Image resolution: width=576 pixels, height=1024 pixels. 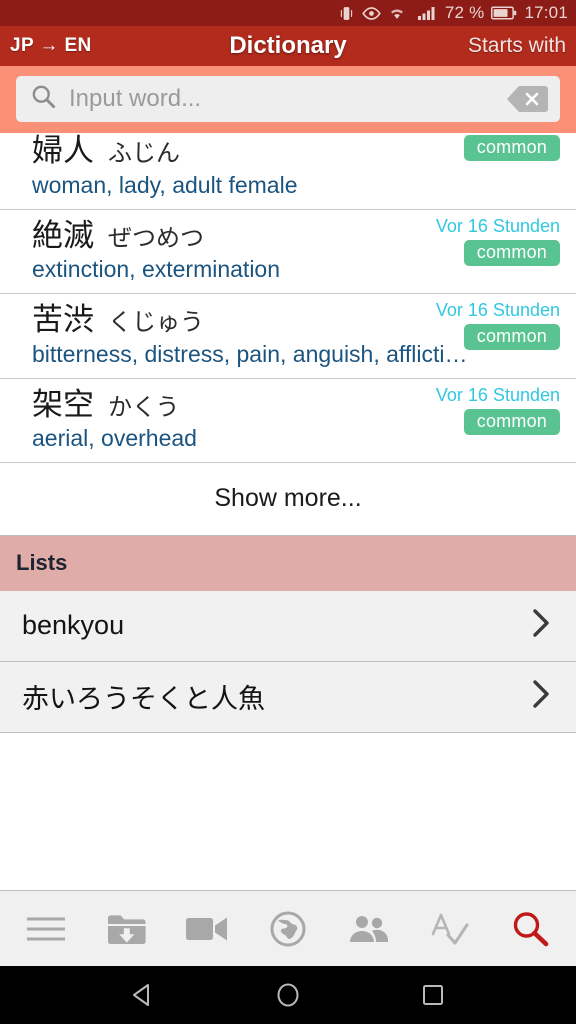 I want to click on android-nav-bar, so click(x=288, y=995).